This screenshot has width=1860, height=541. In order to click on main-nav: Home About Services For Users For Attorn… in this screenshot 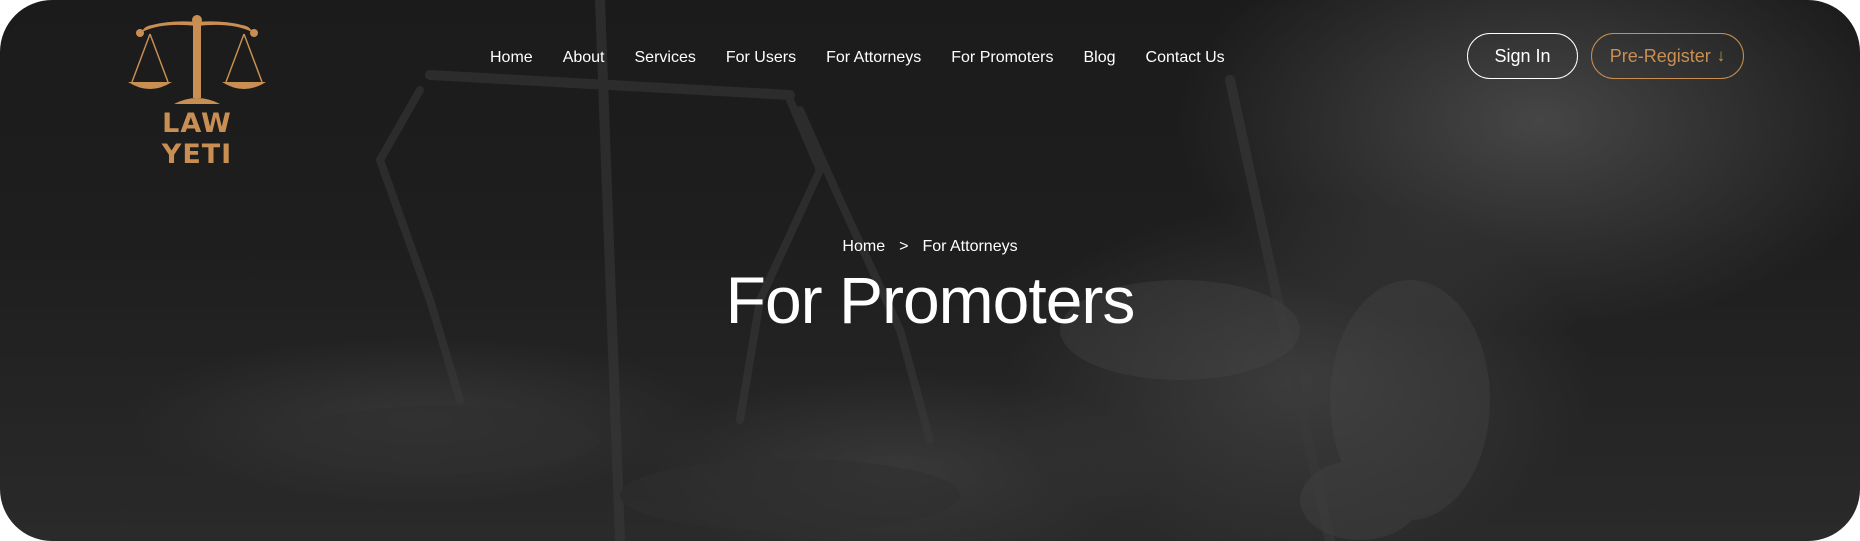, I will do `click(857, 58)`.